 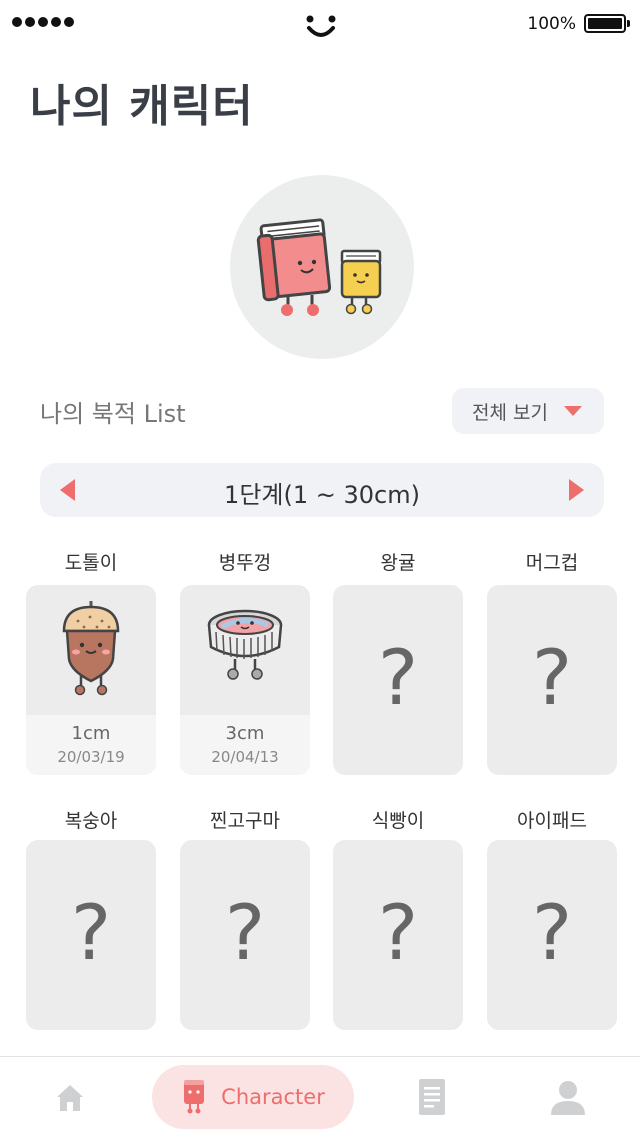 I want to click on app-smile-icon, so click(x=321, y=26).